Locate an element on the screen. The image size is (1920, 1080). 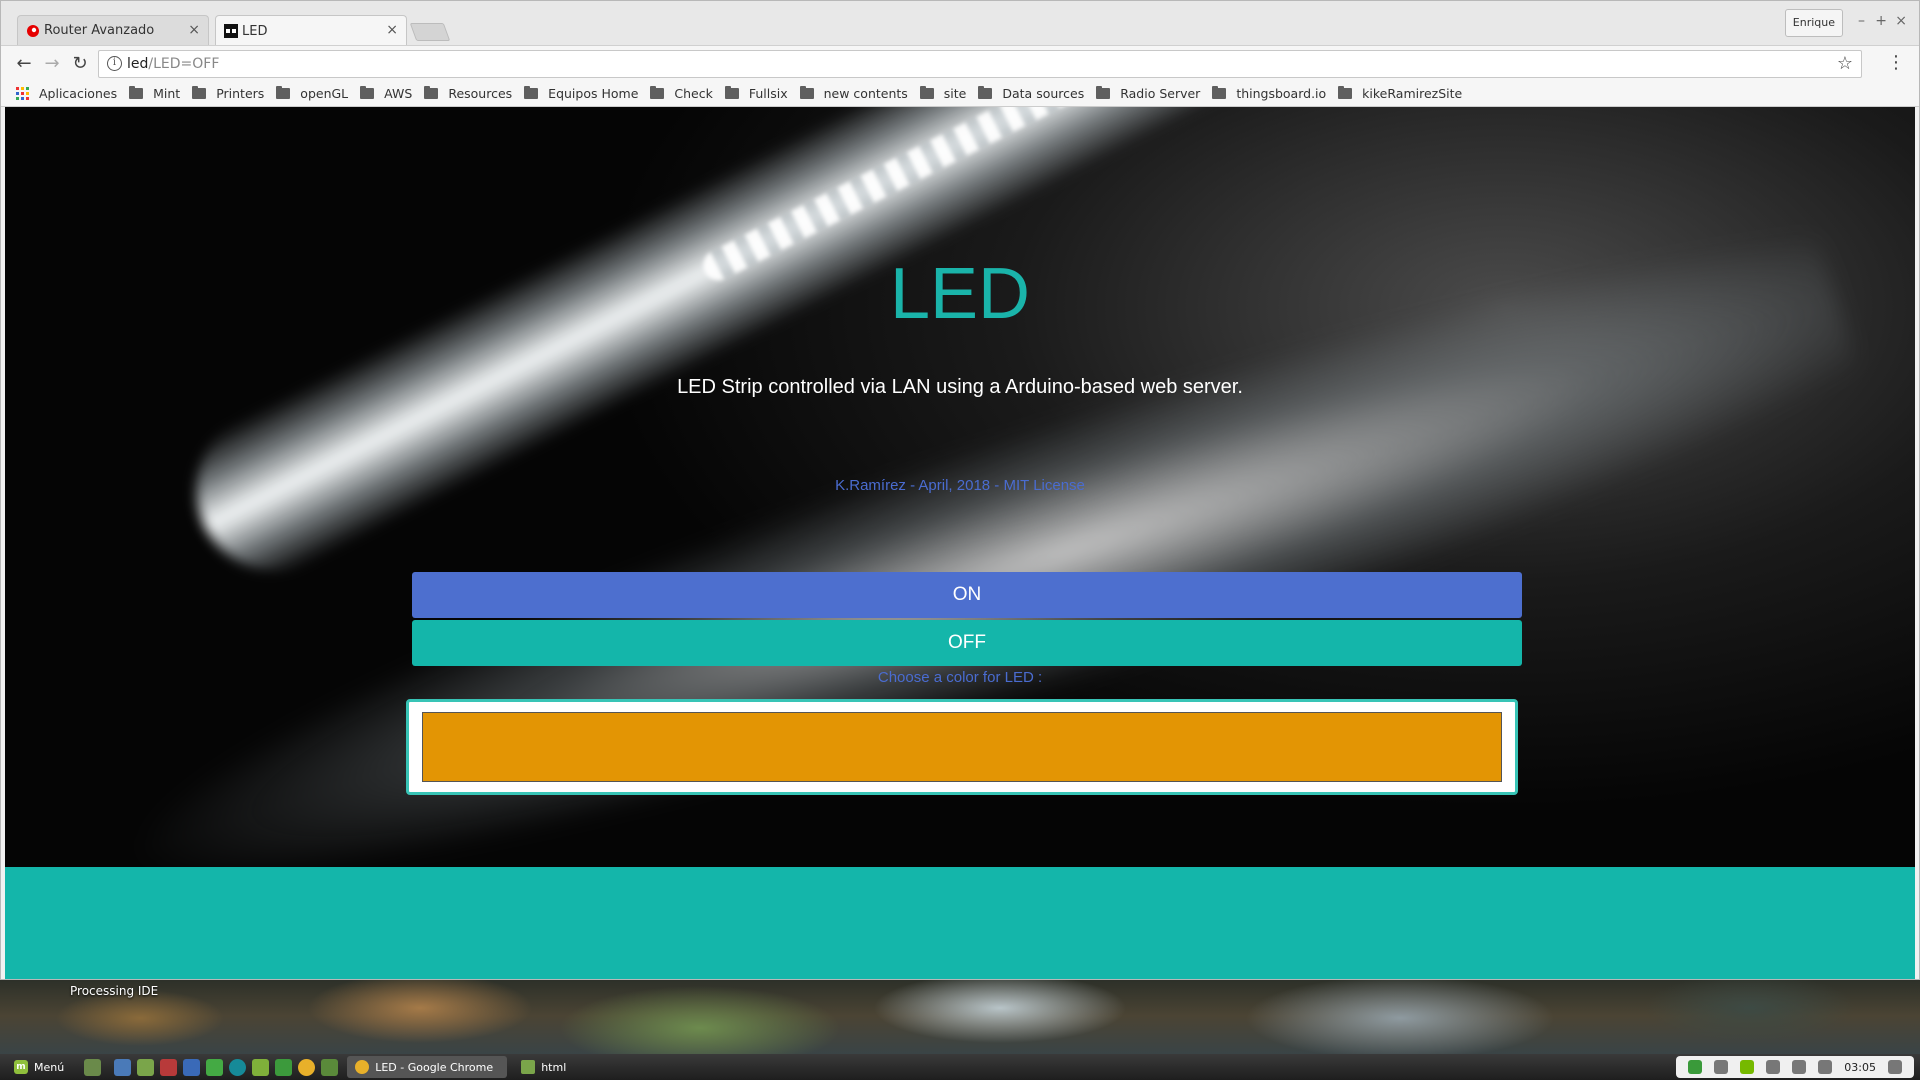
arduino-icon is located at coordinates (238, 1067).